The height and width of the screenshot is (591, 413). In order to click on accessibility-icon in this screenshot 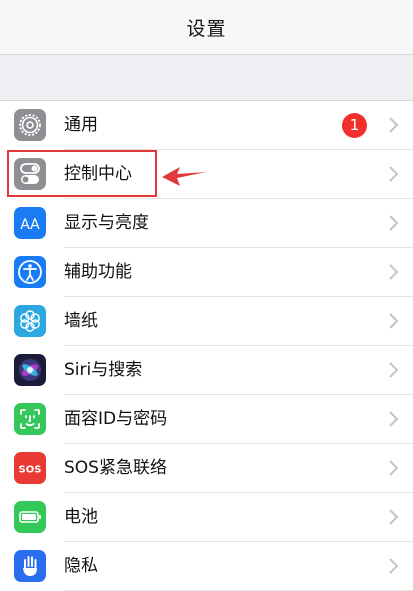, I will do `click(30, 272)`.